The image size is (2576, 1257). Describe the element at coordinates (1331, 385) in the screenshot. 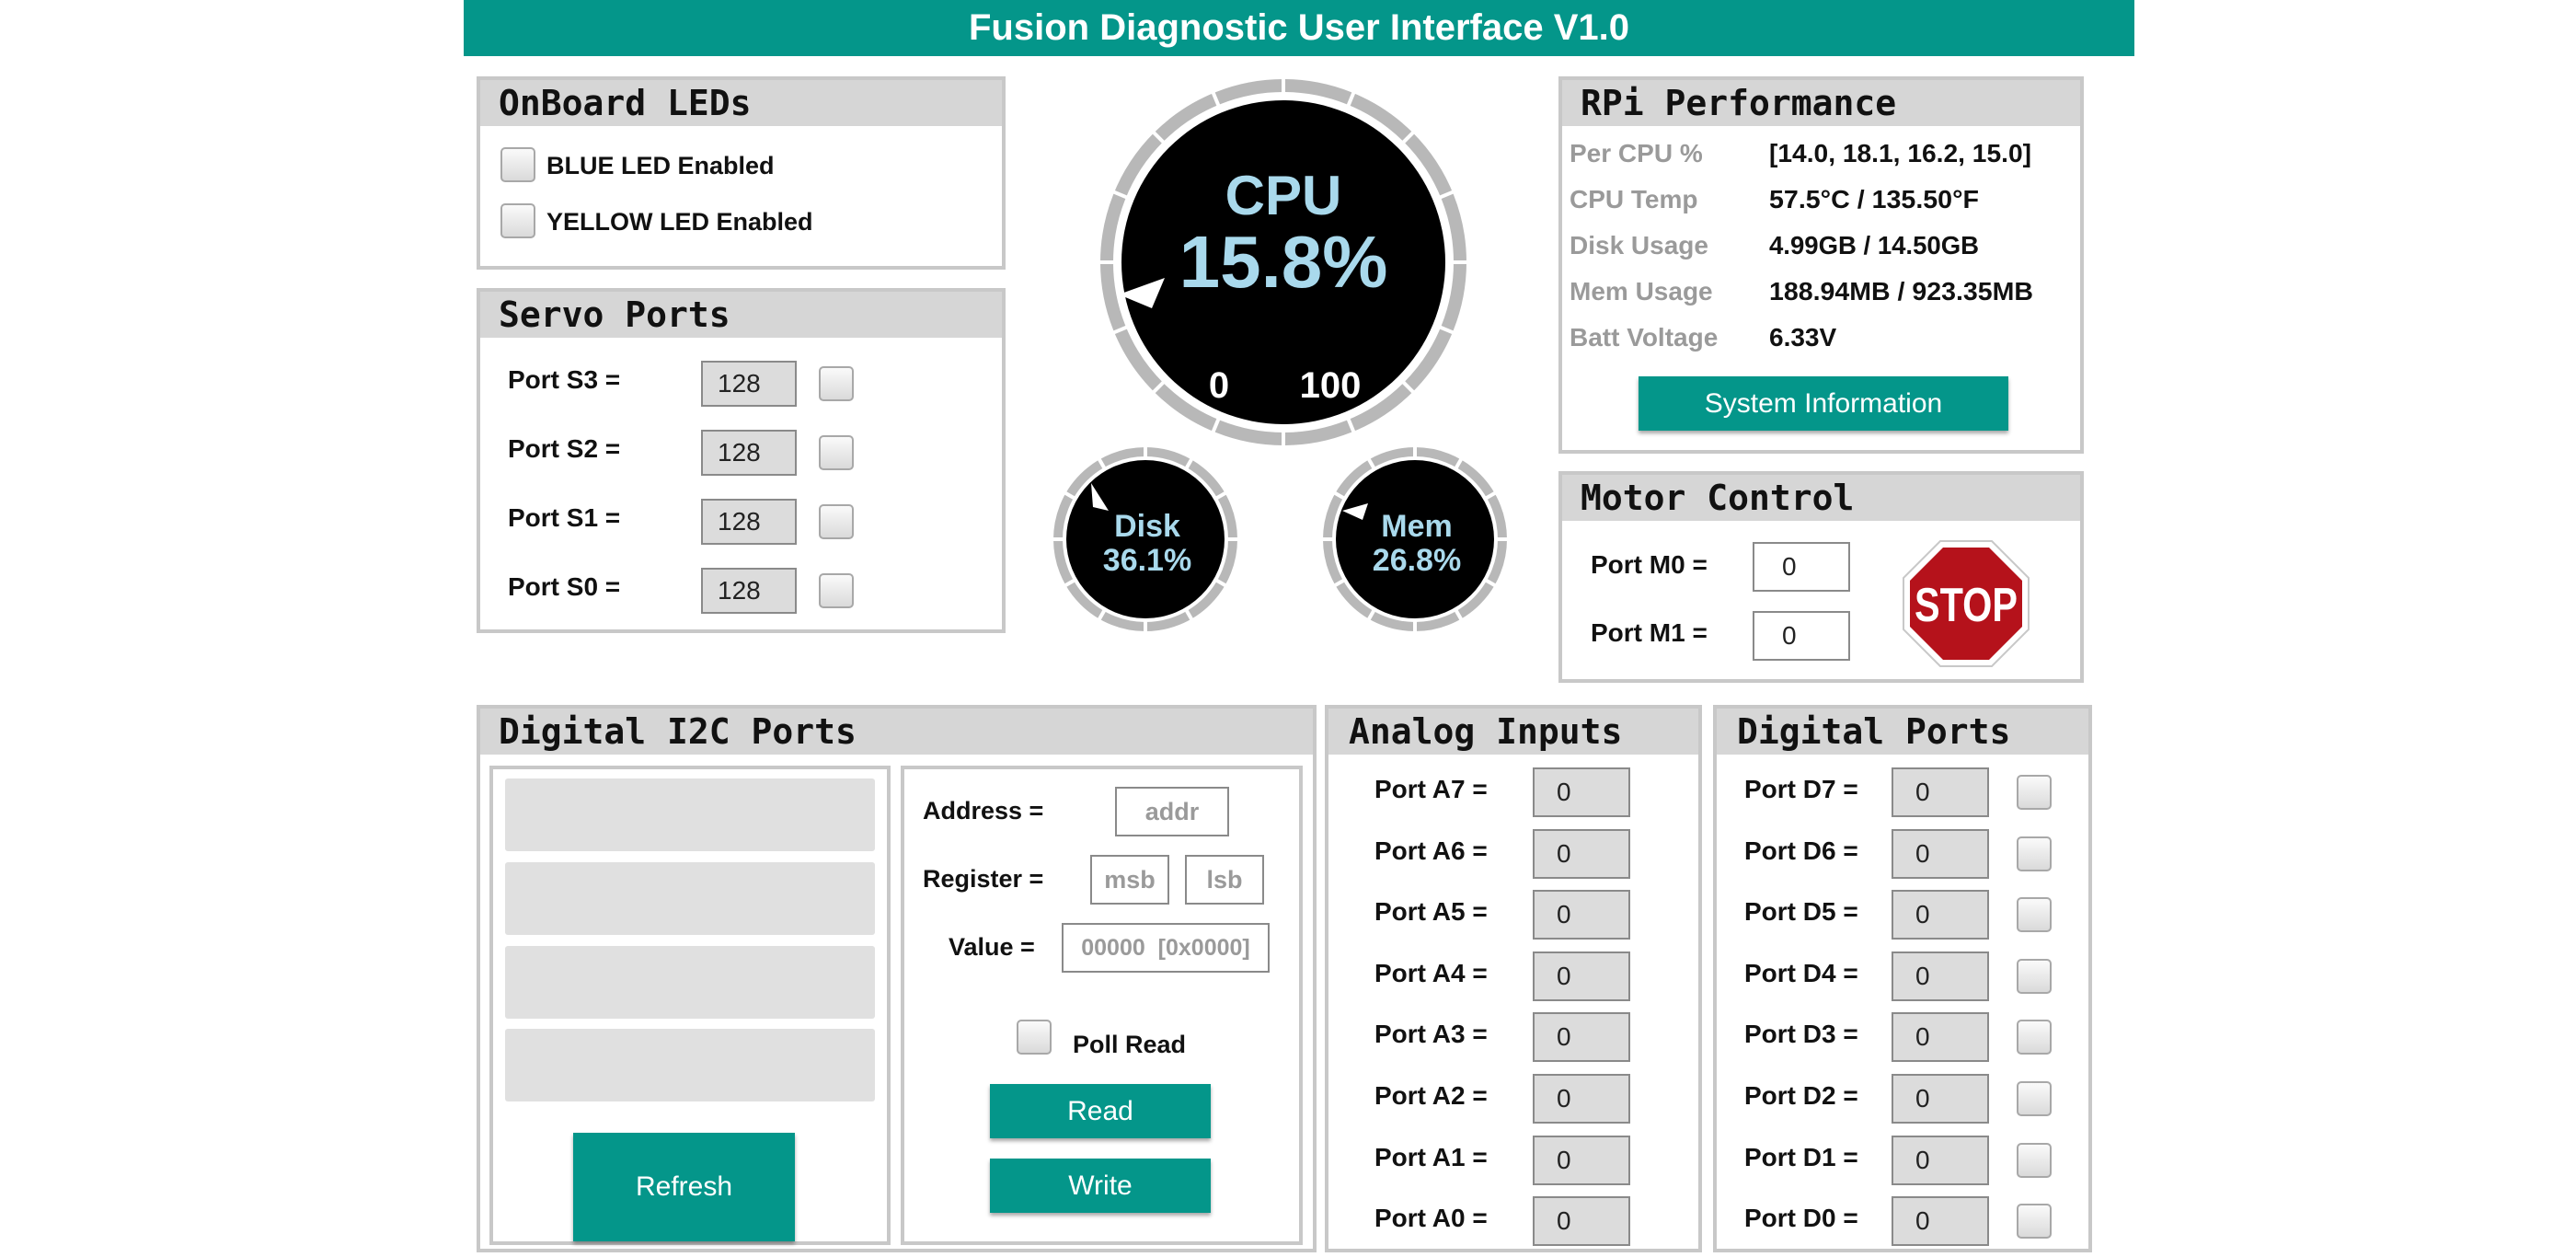

I see `cpu-gauge-max-label: 100` at that location.